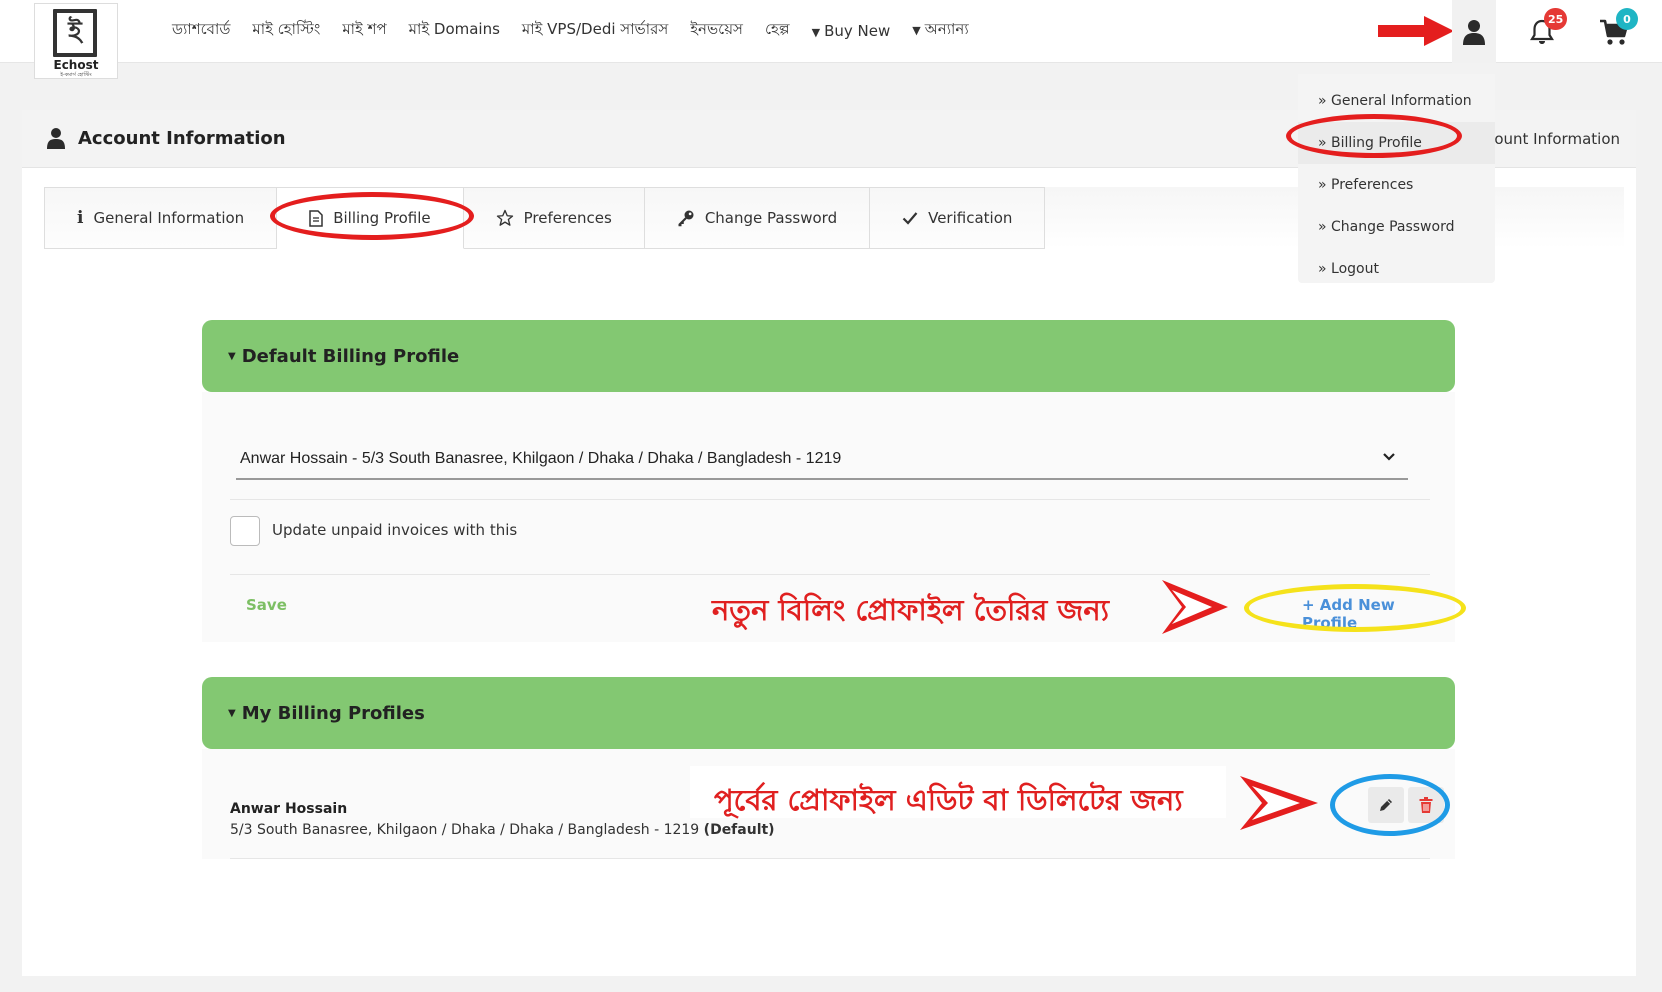  What do you see at coordinates (1396, 143) in the screenshot?
I see `menu-item-billing-profile: » Billing Profile` at bounding box center [1396, 143].